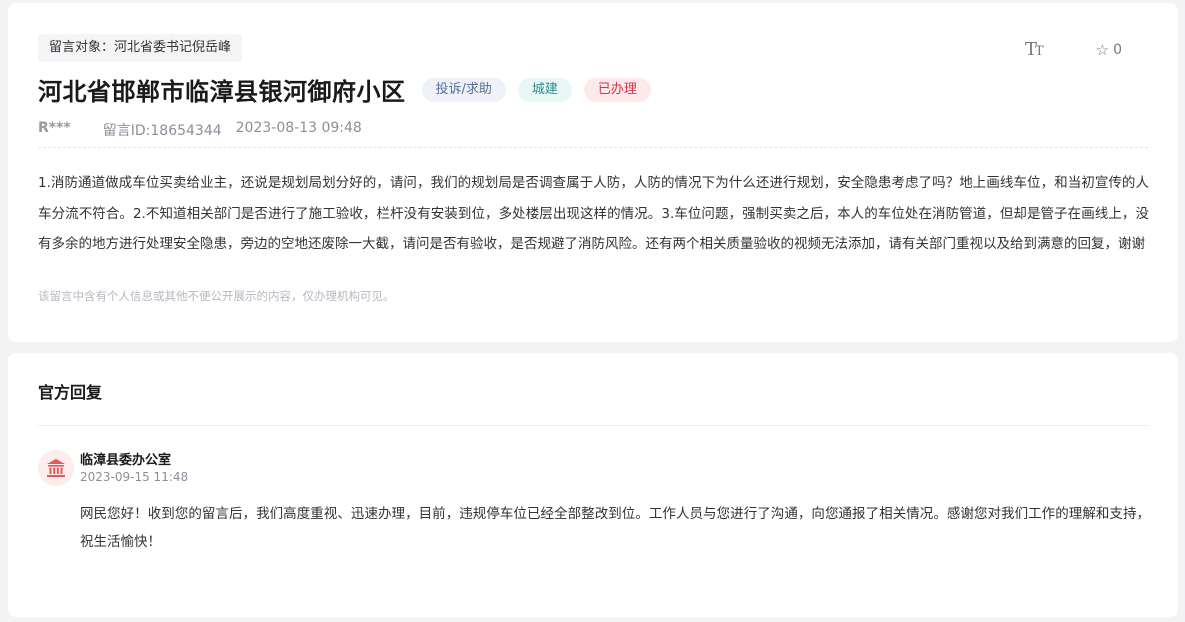  Describe the element at coordinates (134, 477) in the screenshot. I see `reply-time: 2023-09-15 11:48` at that location.